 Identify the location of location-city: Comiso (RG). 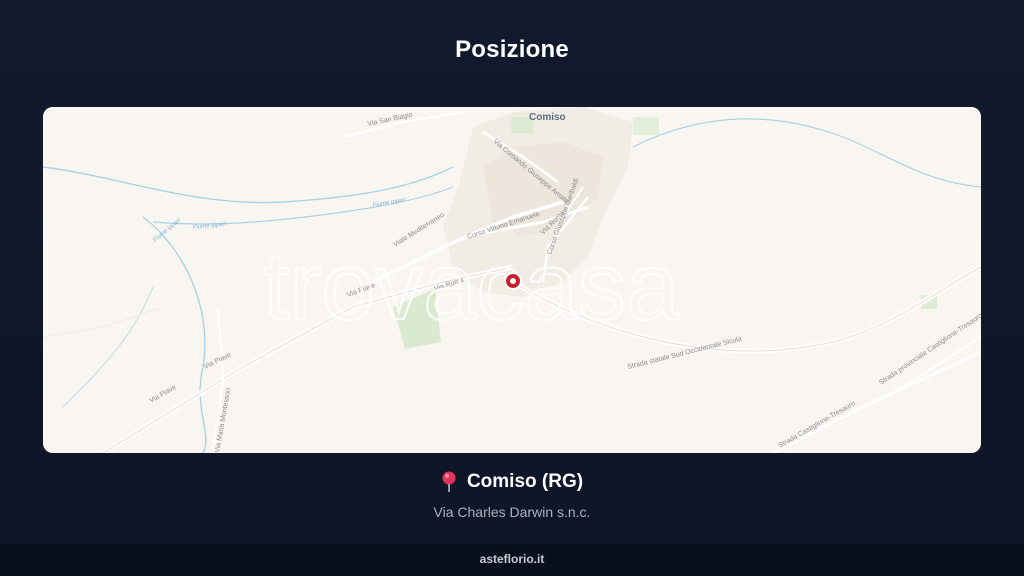
(525, 481).